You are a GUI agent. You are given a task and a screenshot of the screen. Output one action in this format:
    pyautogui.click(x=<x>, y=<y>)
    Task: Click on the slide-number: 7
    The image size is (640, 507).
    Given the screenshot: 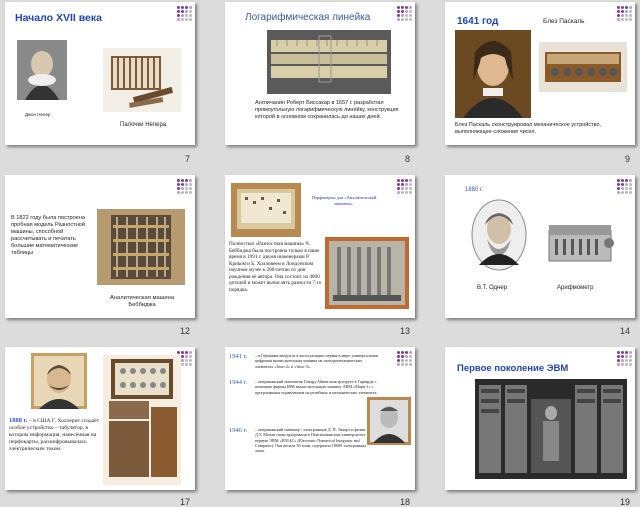 What is the action you would take?
    pyautogui.click(x=188, y=159)
    